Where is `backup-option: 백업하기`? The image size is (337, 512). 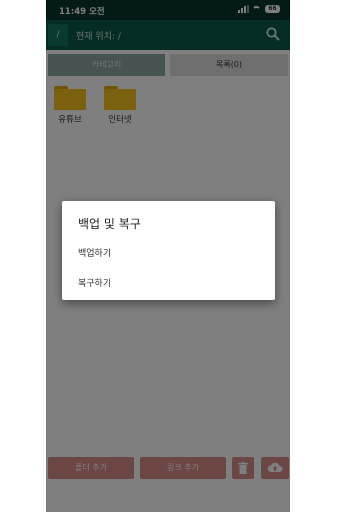 backup-option: 백업하기 is located at coordinates (94, 252).